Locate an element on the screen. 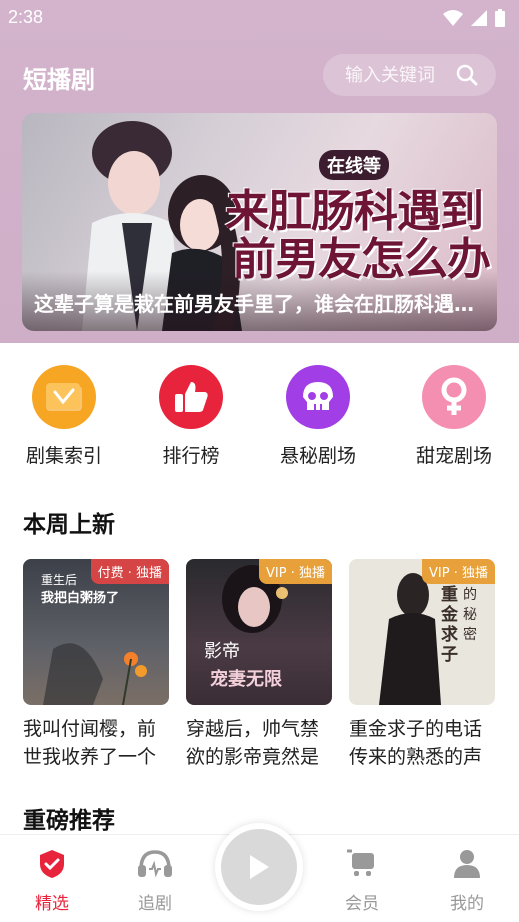  tab-label: 我的 is located at coordinates (467, 904).